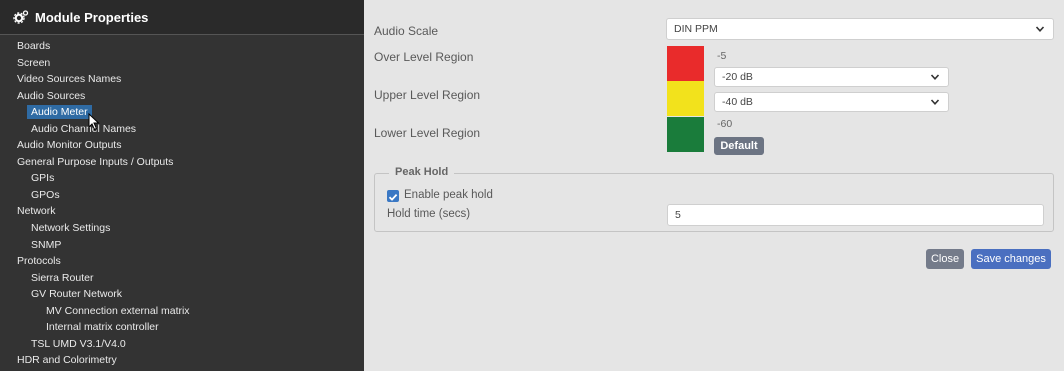 The height and width of the screenshot is (371, 1064). What do you see at coordinates (182, 294) in the screenshot?
I see `tree-item-gv-router-network: GV Router Network` at bounding box center [182, 294].